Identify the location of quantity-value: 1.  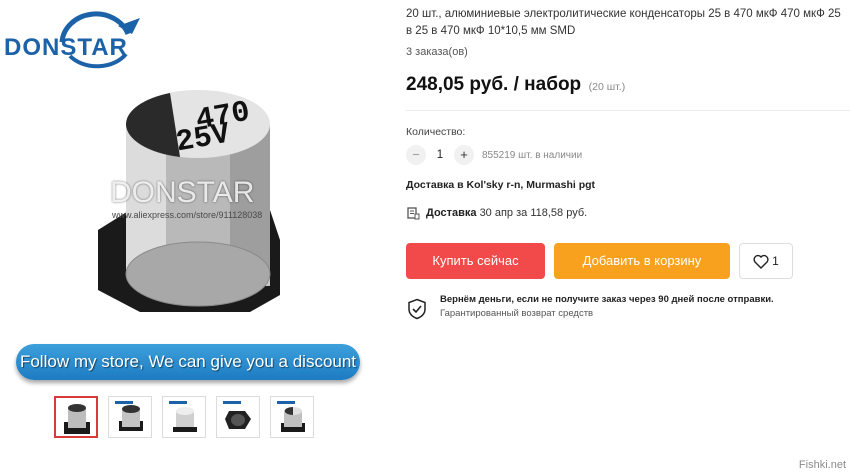
(440, 155).